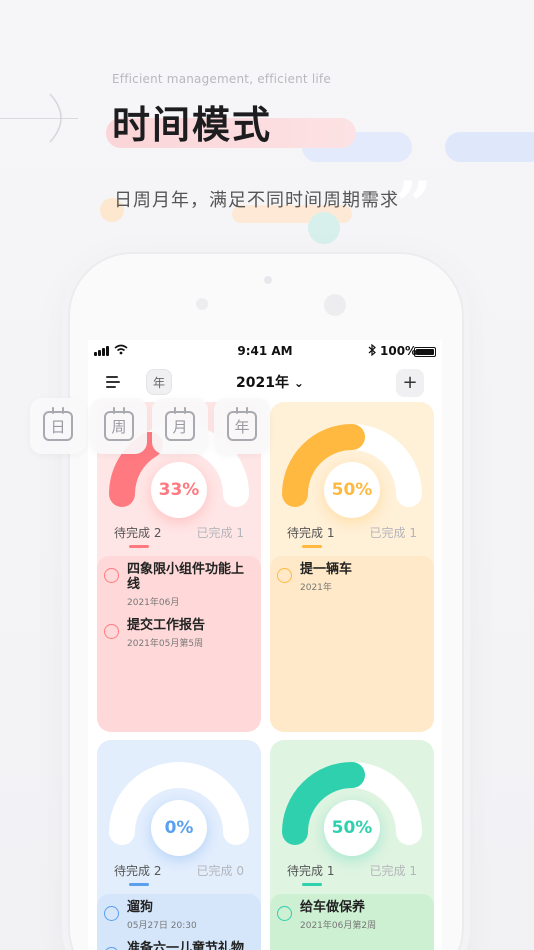 The image size is (534, 950). I want to click on task-date: 2021年06月第2周, so click(338, 926).